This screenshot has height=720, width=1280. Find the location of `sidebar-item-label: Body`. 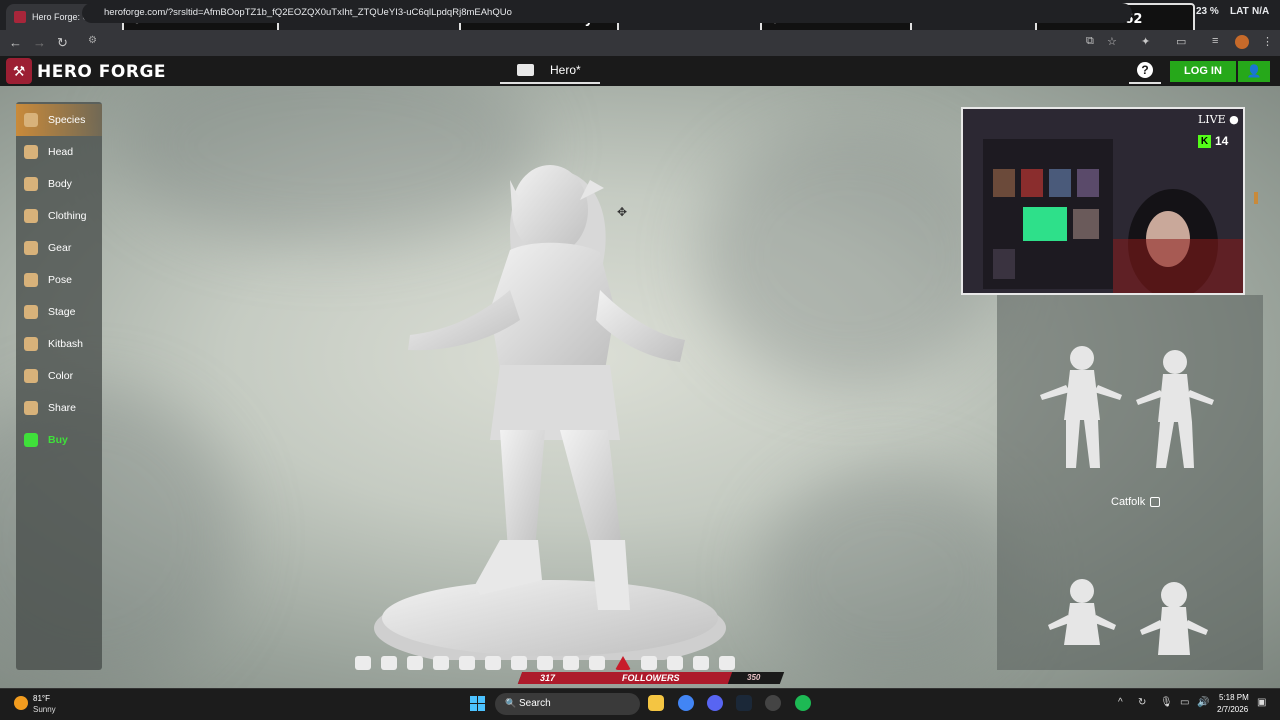

sidebar-item-label: Body is located at coordinates (60, 184).